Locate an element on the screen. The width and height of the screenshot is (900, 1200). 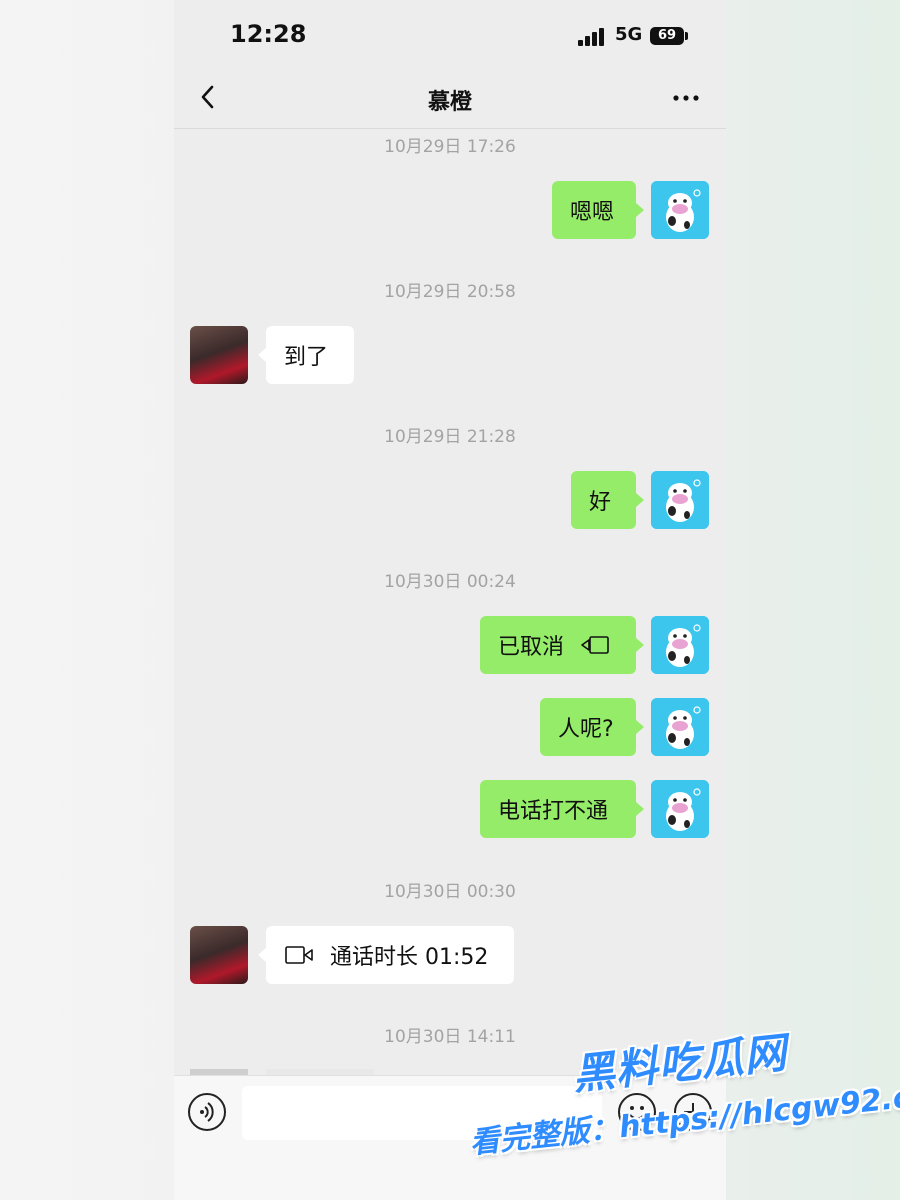
battery-icon: 69 is located at coordinates (667, 36).